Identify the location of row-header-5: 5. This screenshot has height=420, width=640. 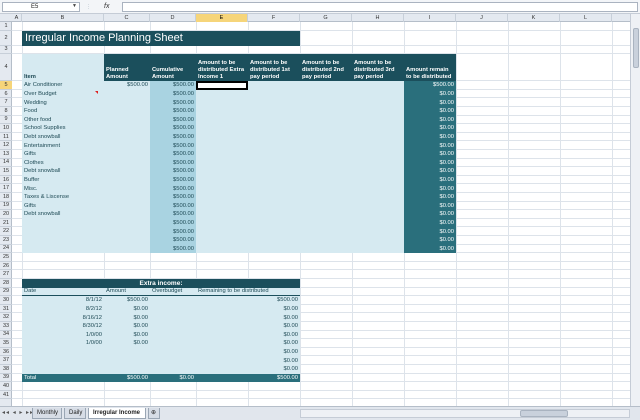
(6, 85).